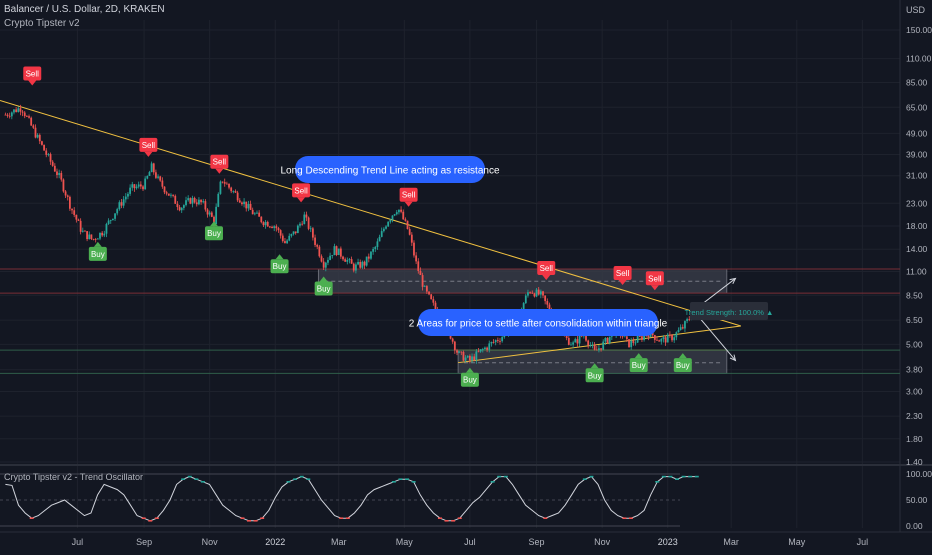 Image resolution: width=932 pixels, height=555 pixels. Describe the element at coordinates (917, 226) in the screenshot. I see `y-tick-label-8: 18.00` at that location.